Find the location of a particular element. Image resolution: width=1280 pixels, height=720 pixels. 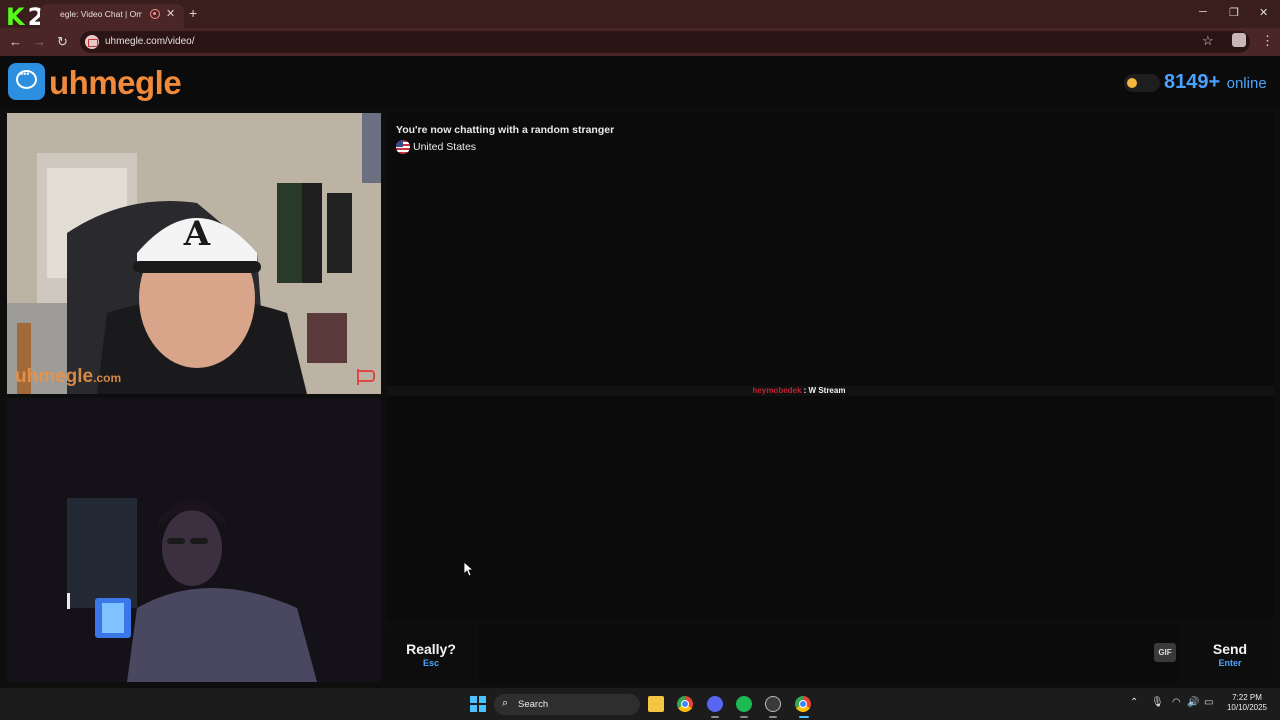

taskbar-clock: 7:22 PM 10/10/2025 is located at coordinates (1247, 703).